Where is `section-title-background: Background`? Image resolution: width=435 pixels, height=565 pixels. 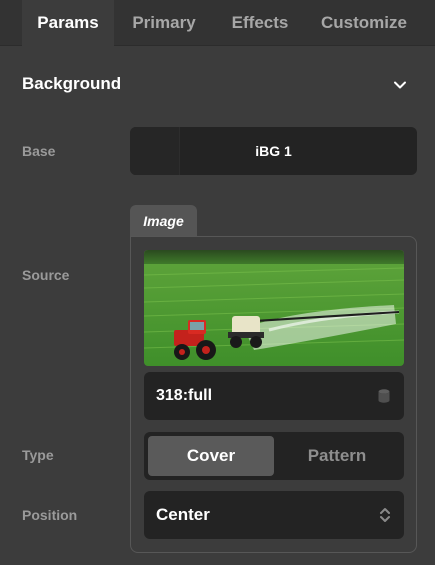 section-title-background: Background is located at coordinates (71, 84).